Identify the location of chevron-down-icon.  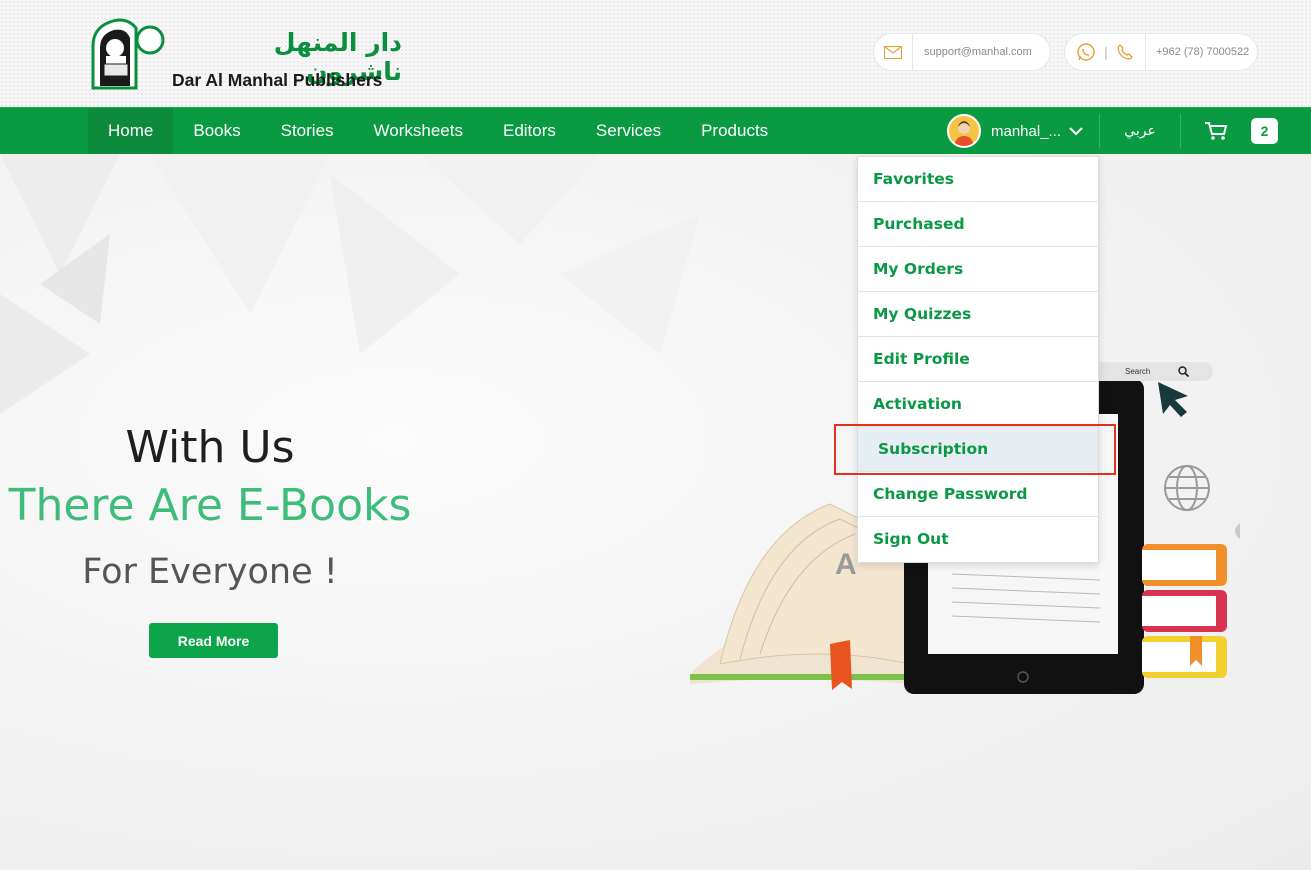
(1076, 131).